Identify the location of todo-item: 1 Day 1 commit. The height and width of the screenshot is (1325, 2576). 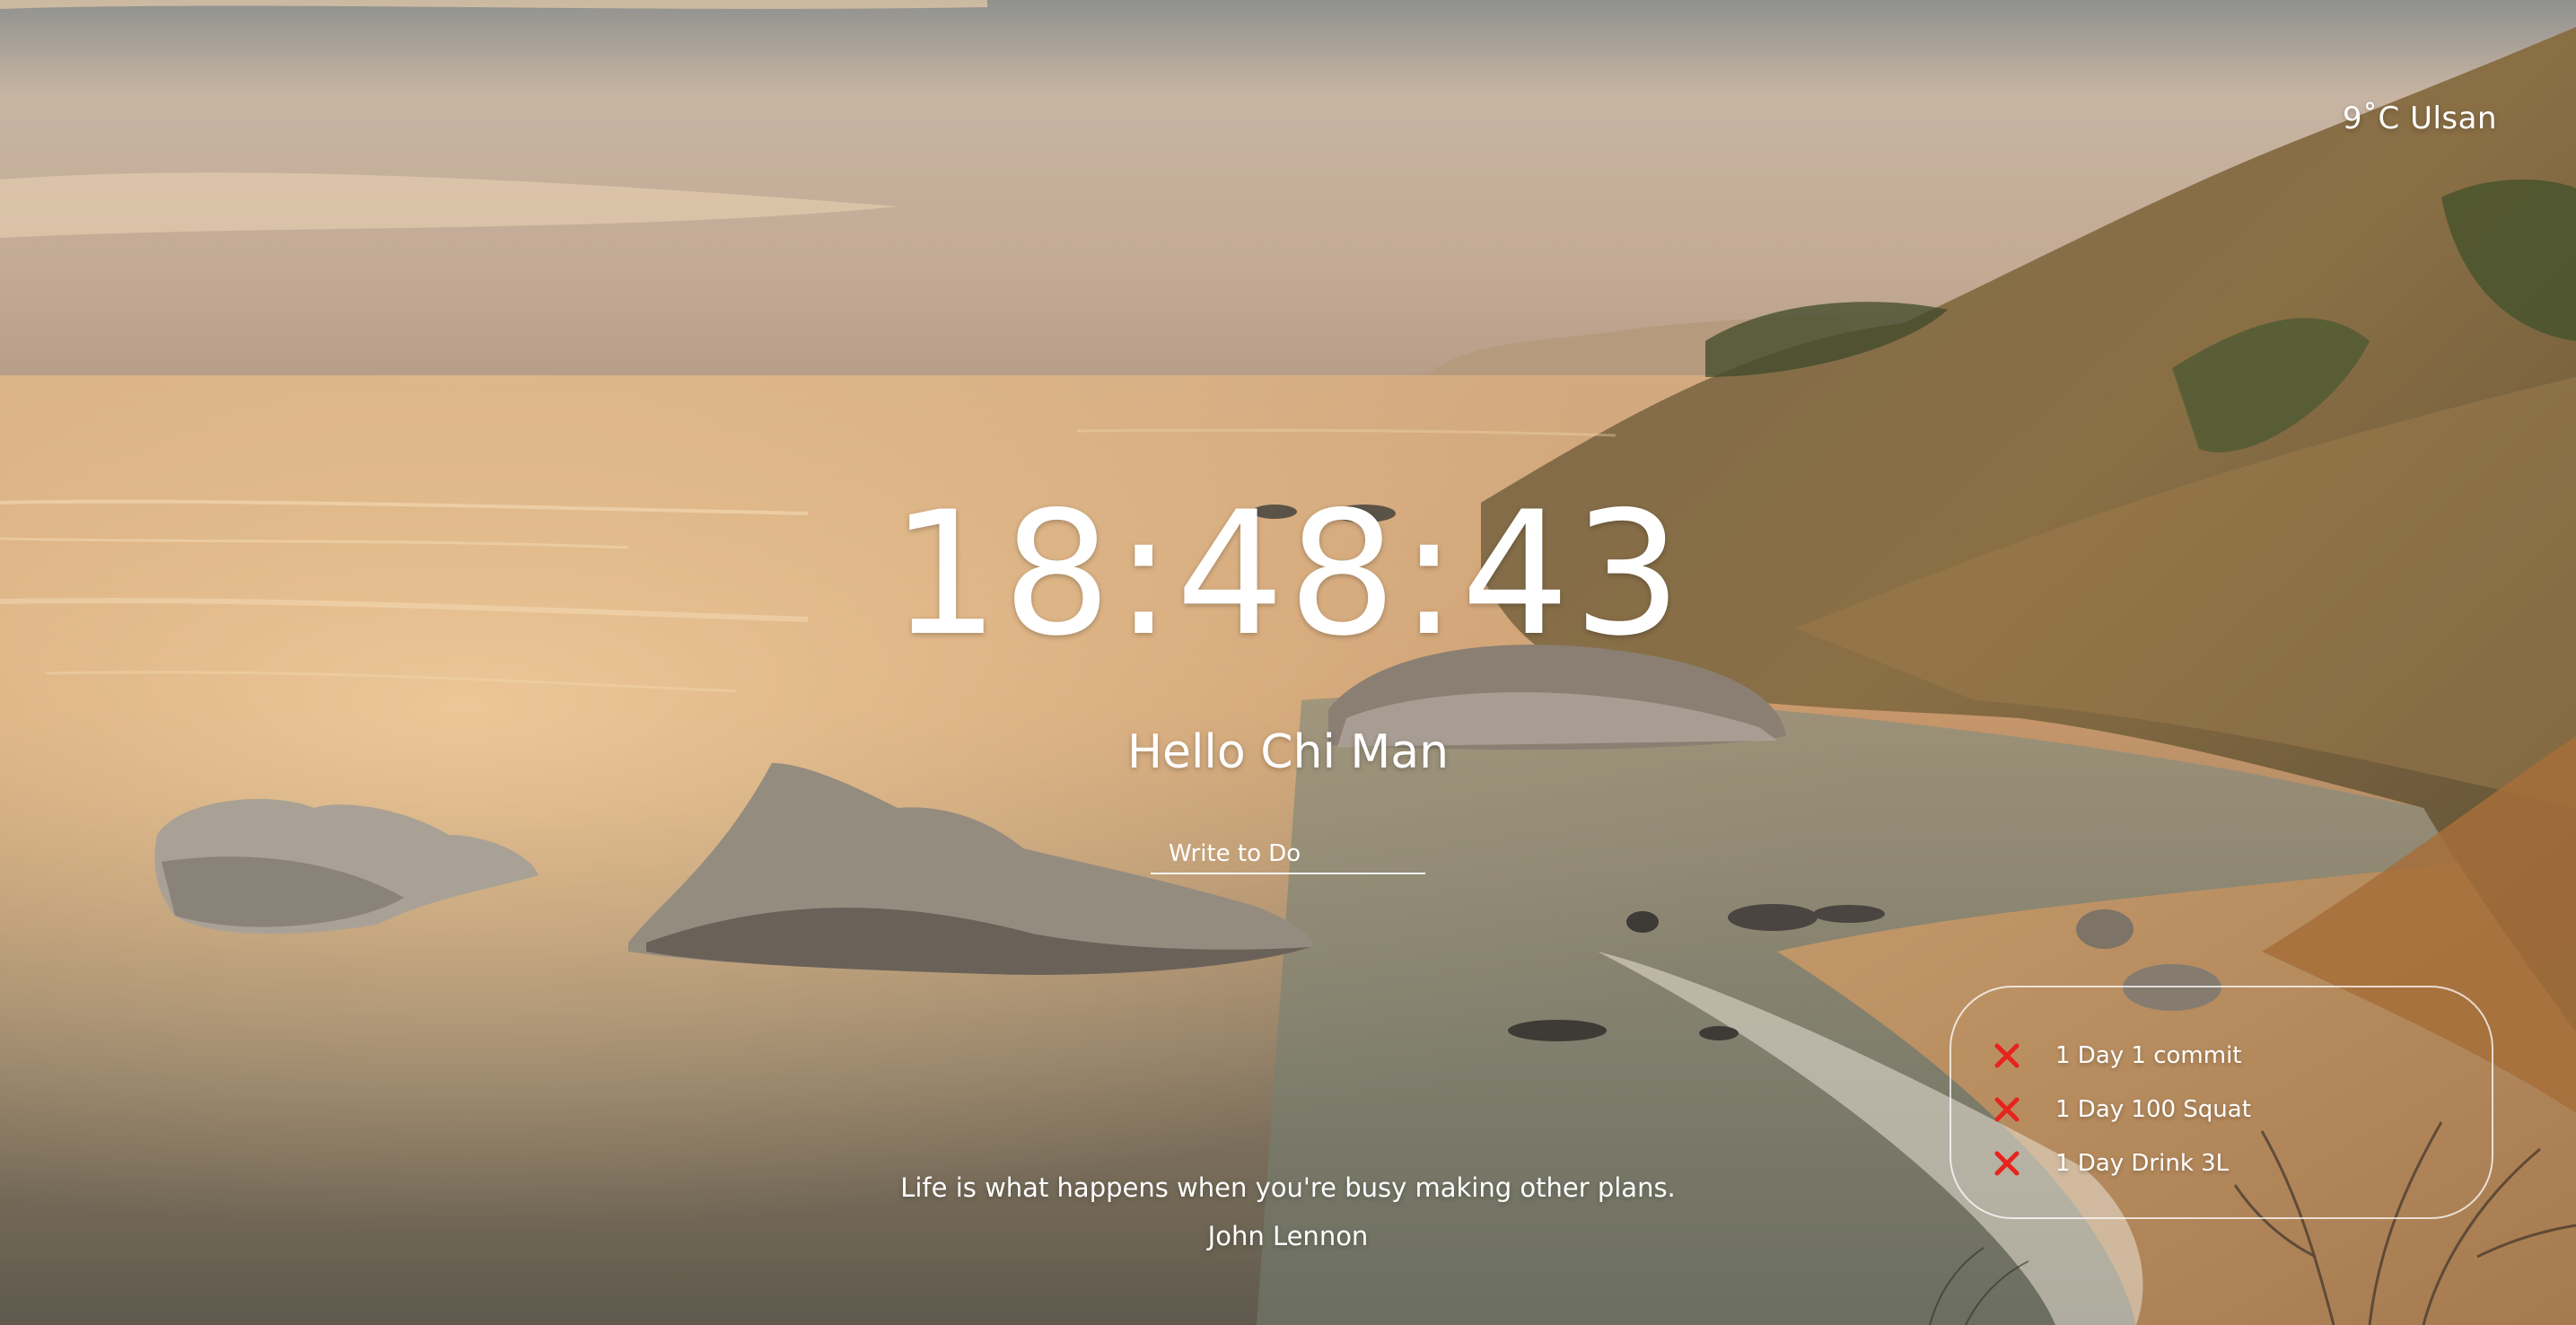
(2122, 1056).